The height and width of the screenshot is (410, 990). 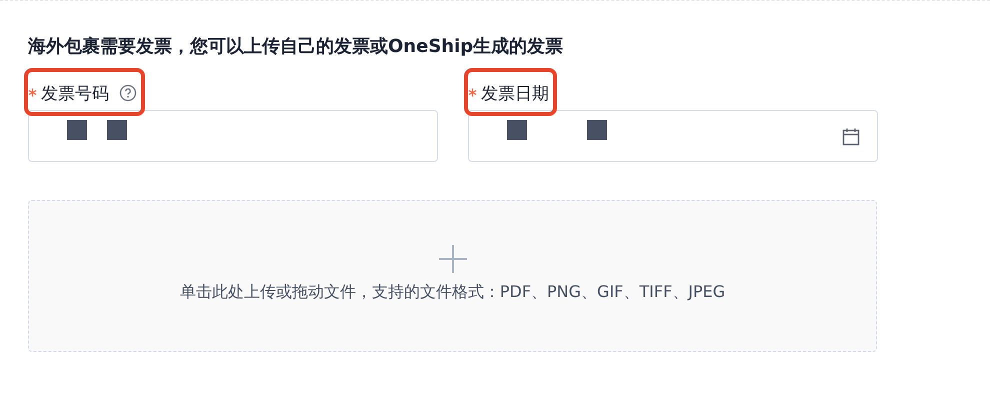 What do you see at coordinates (296, 47) in the screenshot?
I see `section-heading: 海外包裹需要发票，您可以上传自己的发票或OneShip生成的发票` at bounding box center [296, 47].